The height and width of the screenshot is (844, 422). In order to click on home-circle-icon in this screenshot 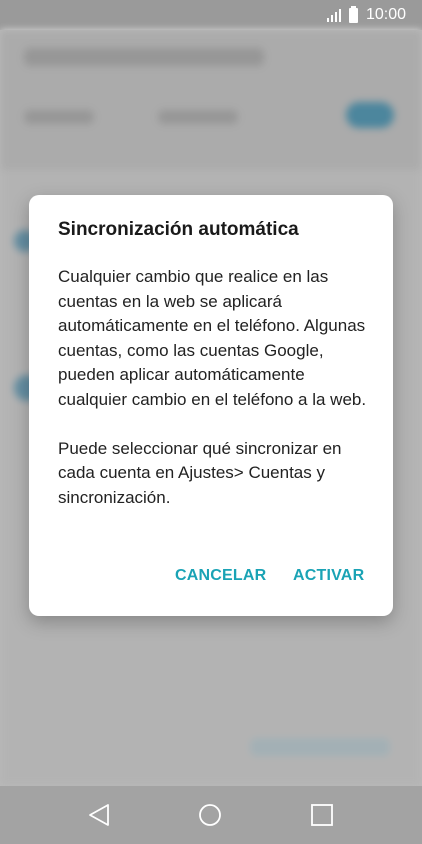, I will do `click(210, 815)`.